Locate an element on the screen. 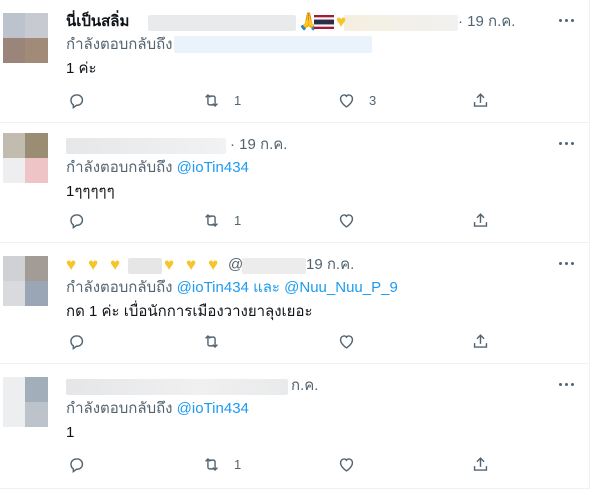 The height and width of the screenshot is (489, 590). tweet-text: 1 is located at coordinates (70, 432).